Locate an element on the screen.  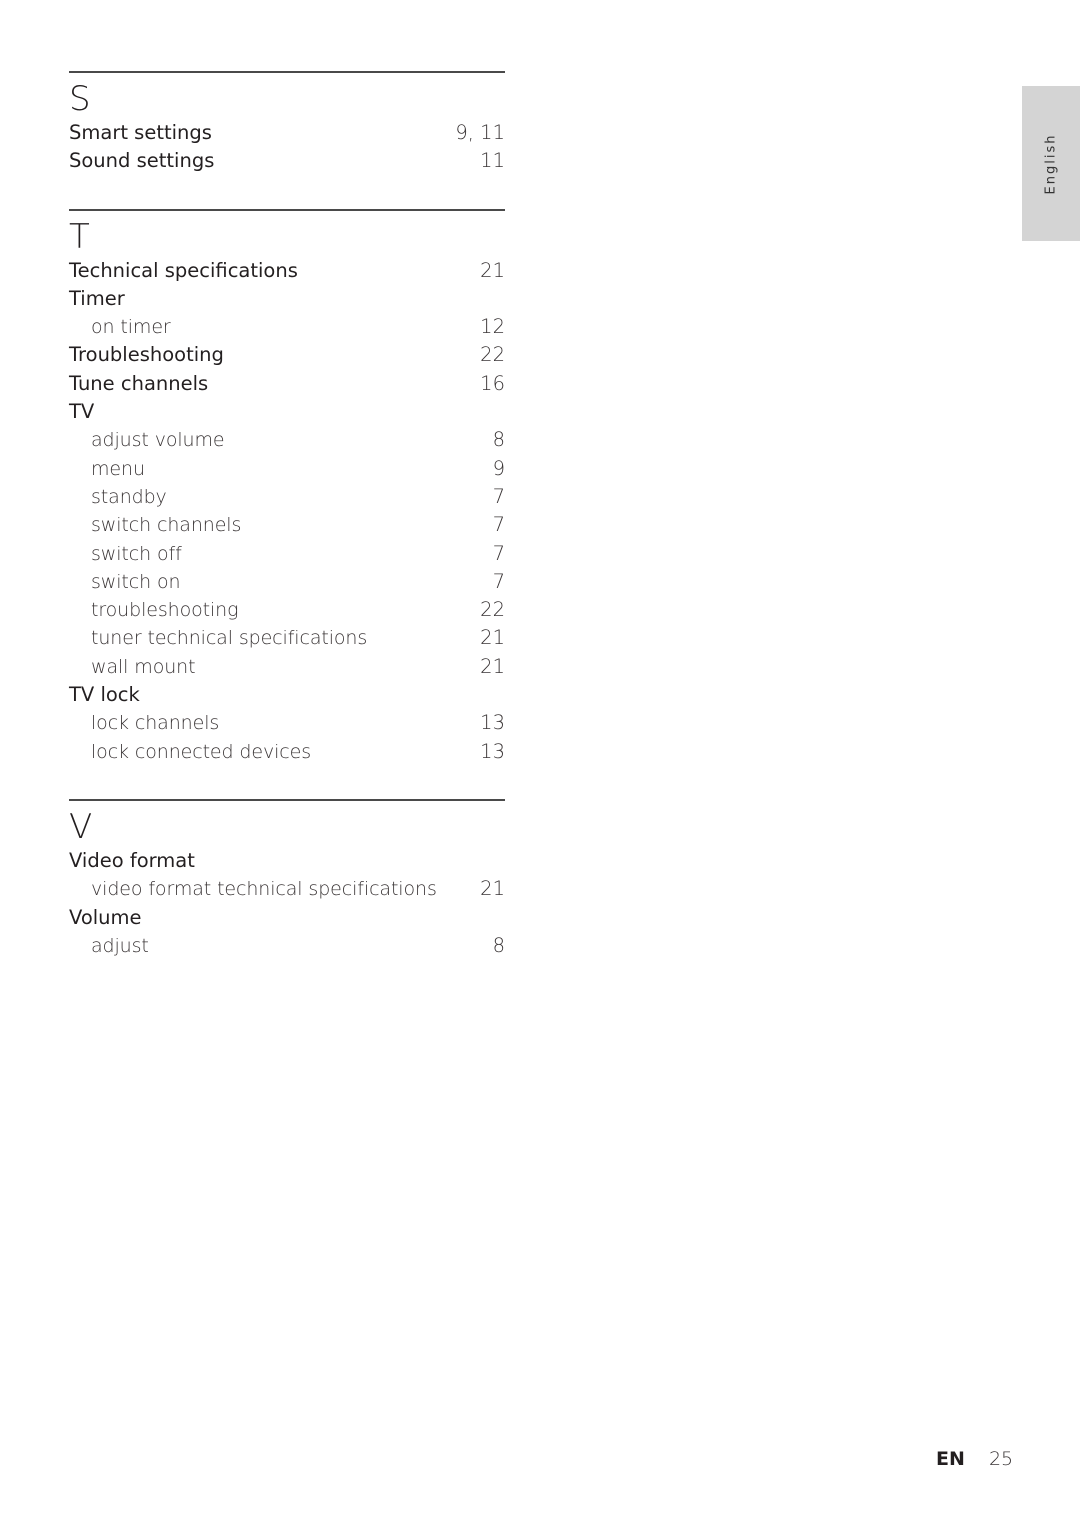
index-subentry: lock connected devices 13 is located at coordinates (287, 752).